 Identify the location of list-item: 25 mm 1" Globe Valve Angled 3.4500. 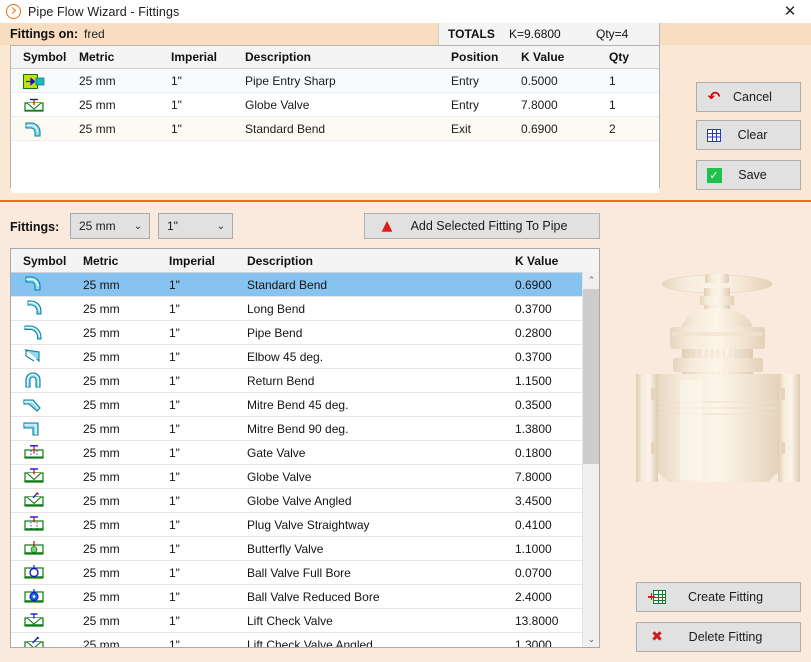
(305, 501).